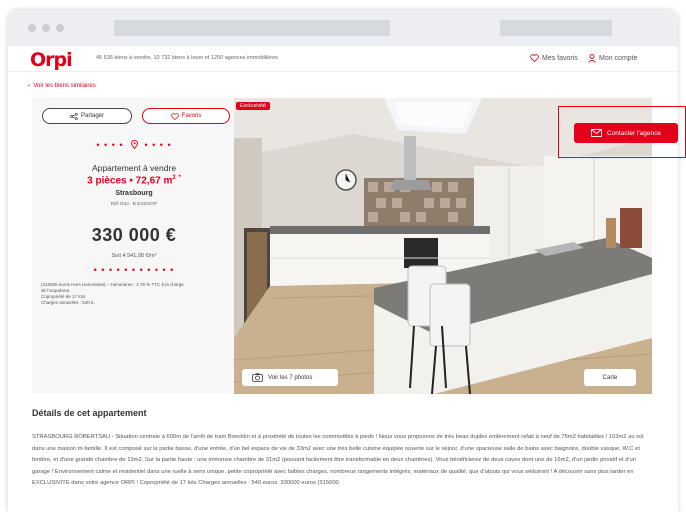 The width and height of the screenshot is (686, 512). I want to click on back-to-similar-link: ‹ Voir les biens similaires, so click(62, 86).